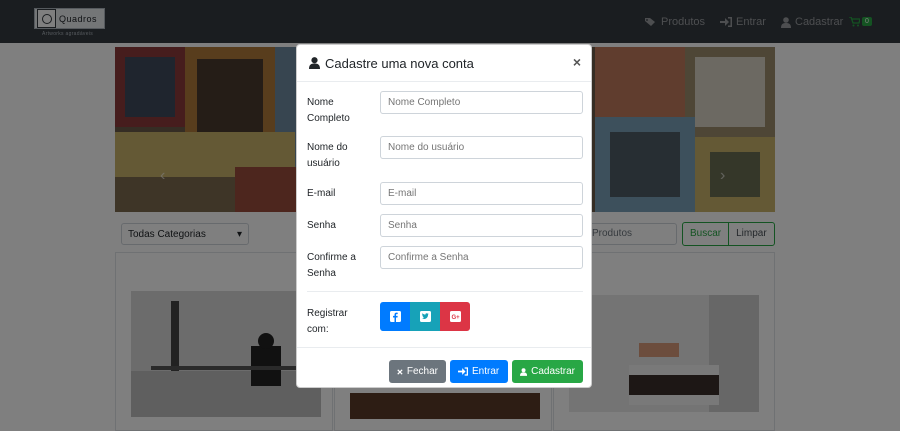 The image size is (900, 431). I want to click on twitter-button, so click(425, 316).